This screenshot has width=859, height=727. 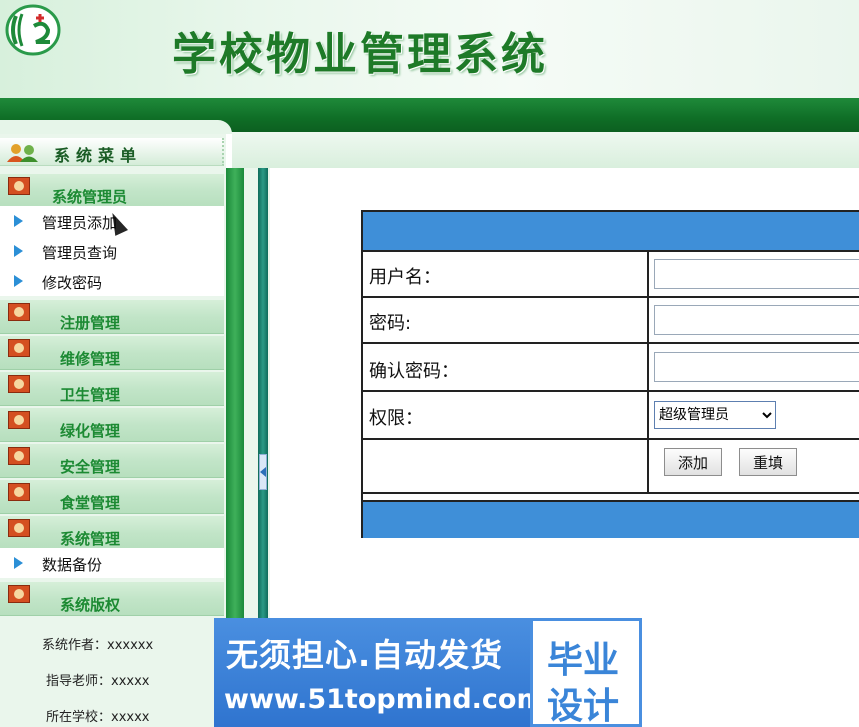 I want to click on watermark-banner: 无须担心.自动发货 www.51topmind.com 毕业 设计, so click(x=428, y=672).